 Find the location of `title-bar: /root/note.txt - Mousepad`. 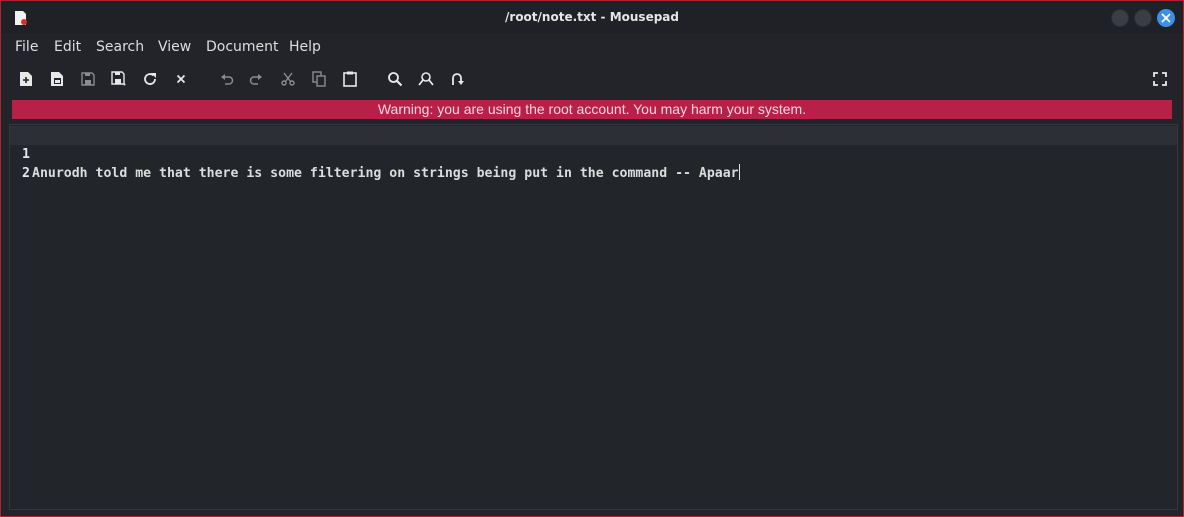

title-bar: /root/note.txt - Mousepad is located at coordinates (592, 17).